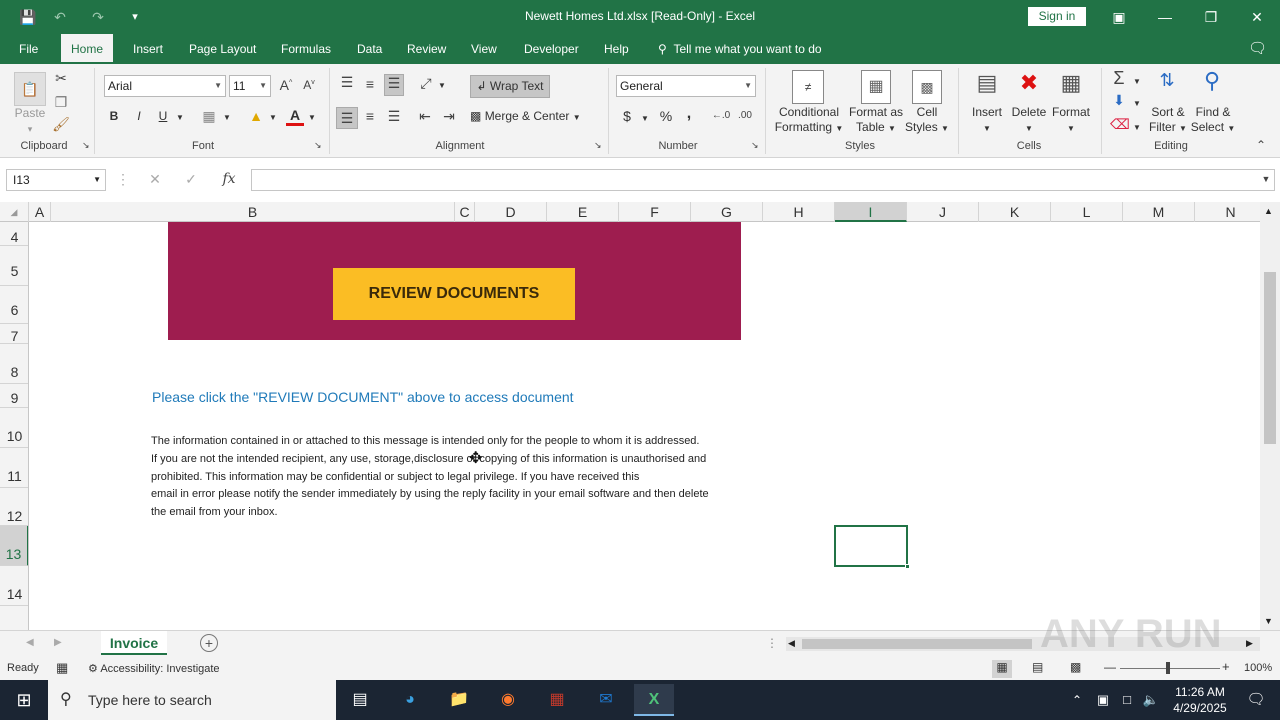  What do you see at coordinates (606, 700) in the screenshot?
I see `outlook-icon: ✉` at bounding box center [606, 700].